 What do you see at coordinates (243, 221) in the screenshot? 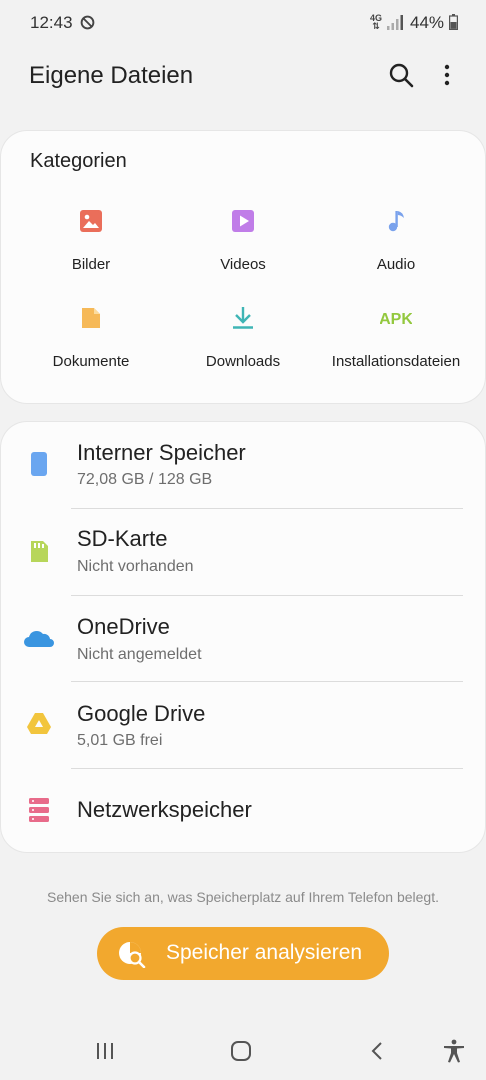
I see `videos-icon` at bounding box center [243, 221].